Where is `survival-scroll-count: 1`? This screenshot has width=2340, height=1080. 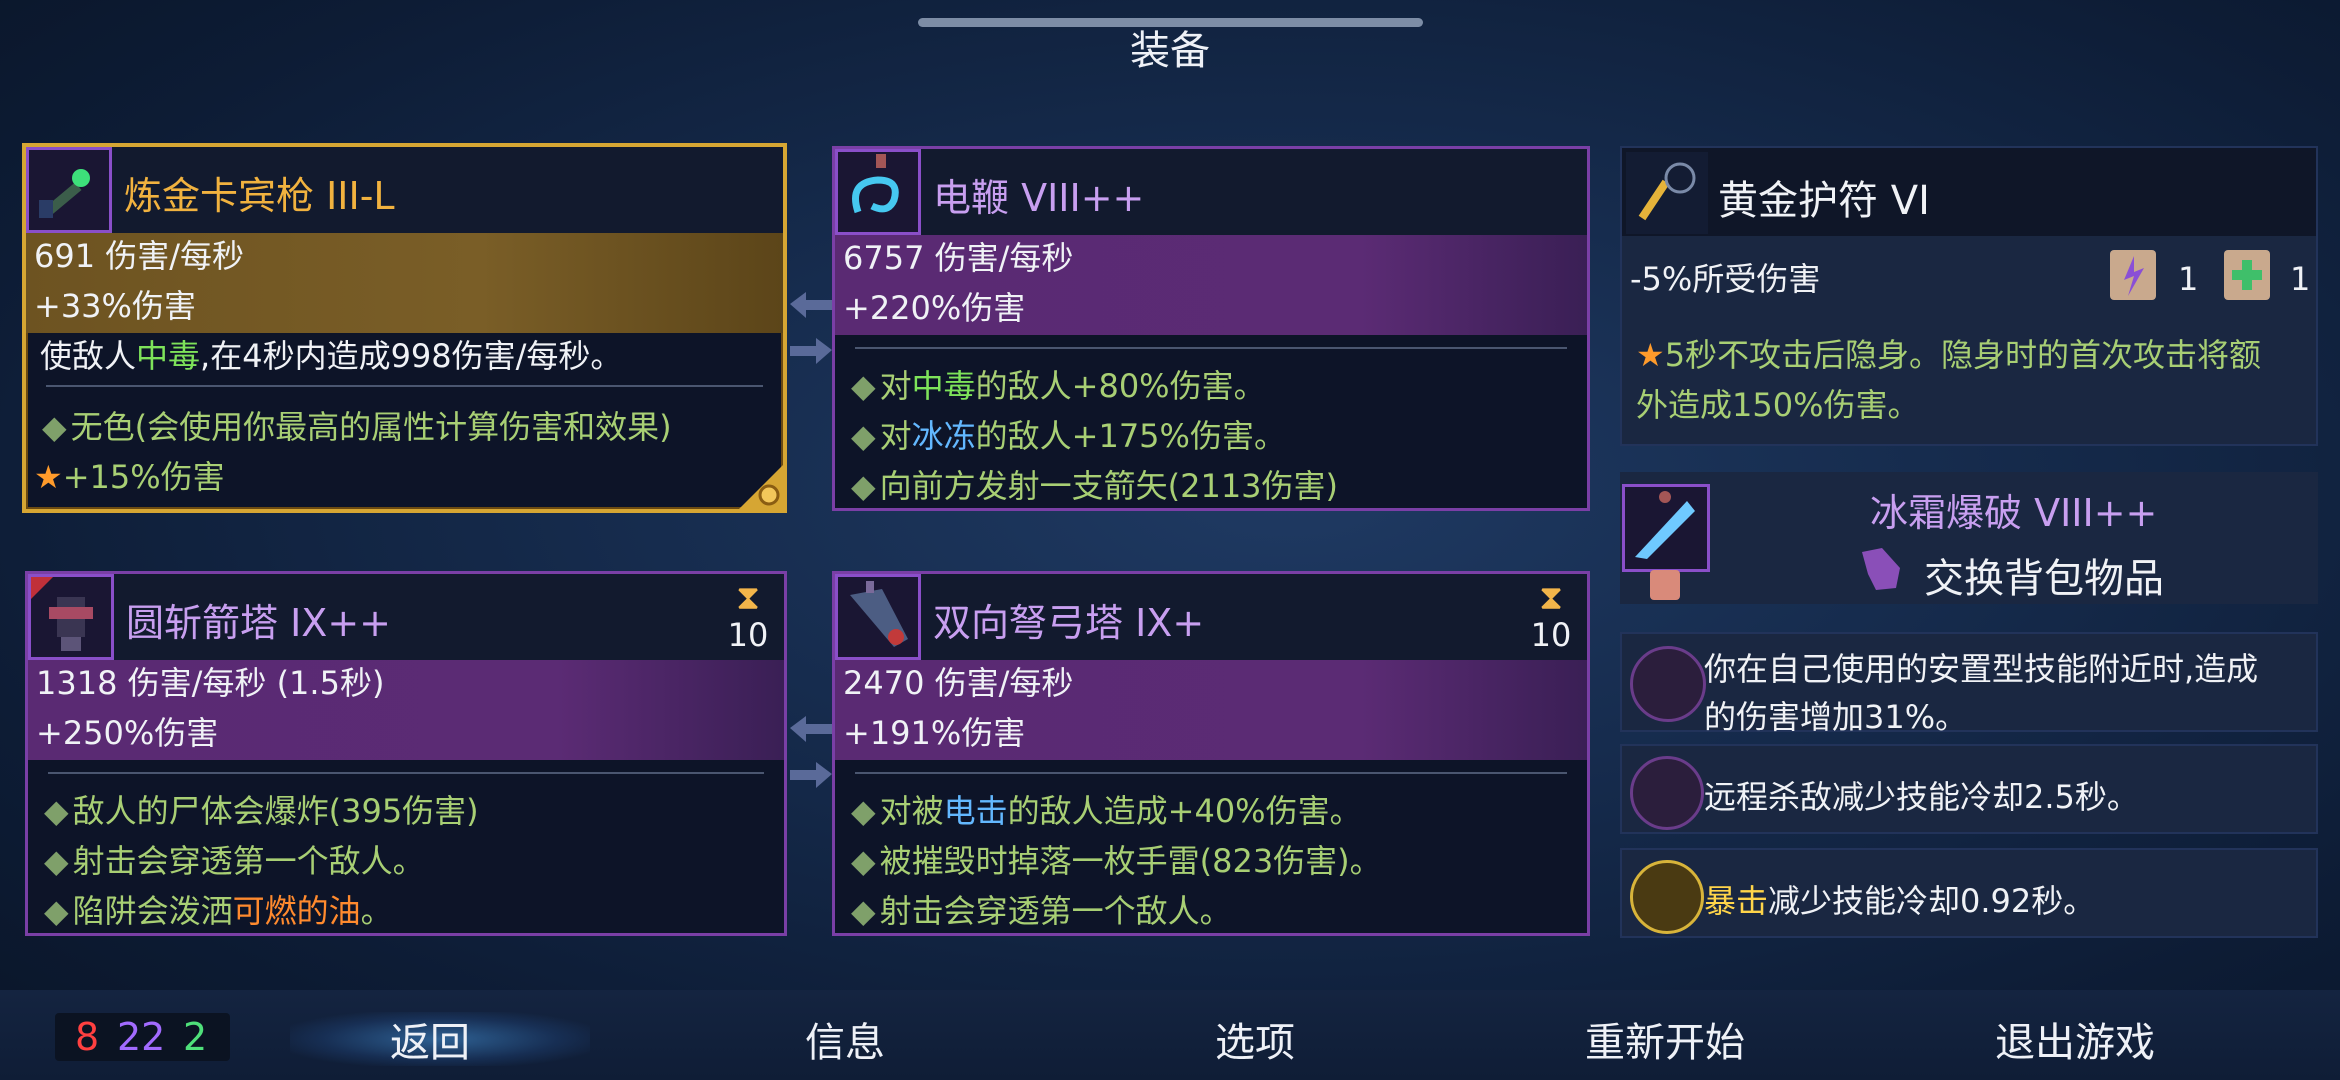
survival-scroll-count: 1 is located at coordinates (2300, 279).